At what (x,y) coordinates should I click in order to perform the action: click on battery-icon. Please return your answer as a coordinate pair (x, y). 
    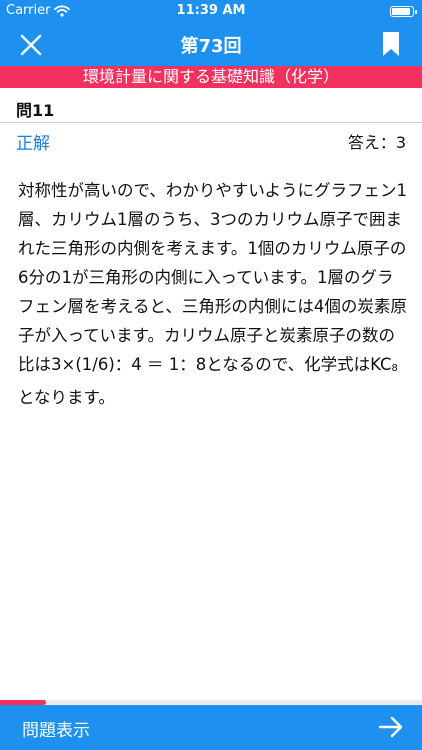
    Looking at the image, I should click on (403, 11).